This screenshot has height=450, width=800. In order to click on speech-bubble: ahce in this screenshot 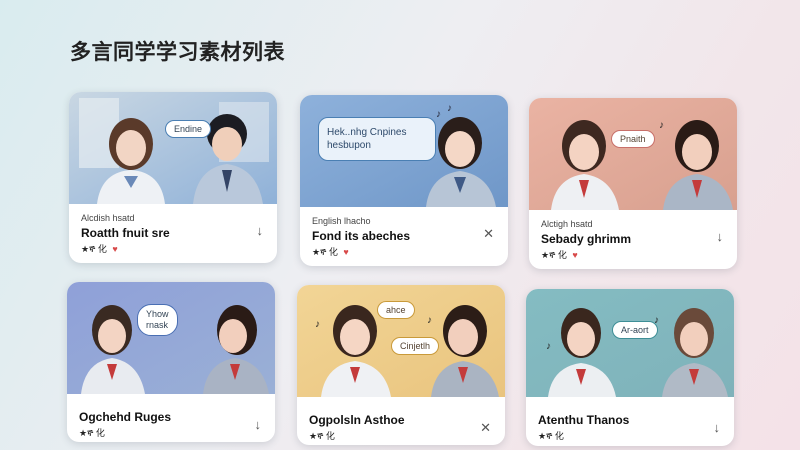, I will do `click(396, 310)`.